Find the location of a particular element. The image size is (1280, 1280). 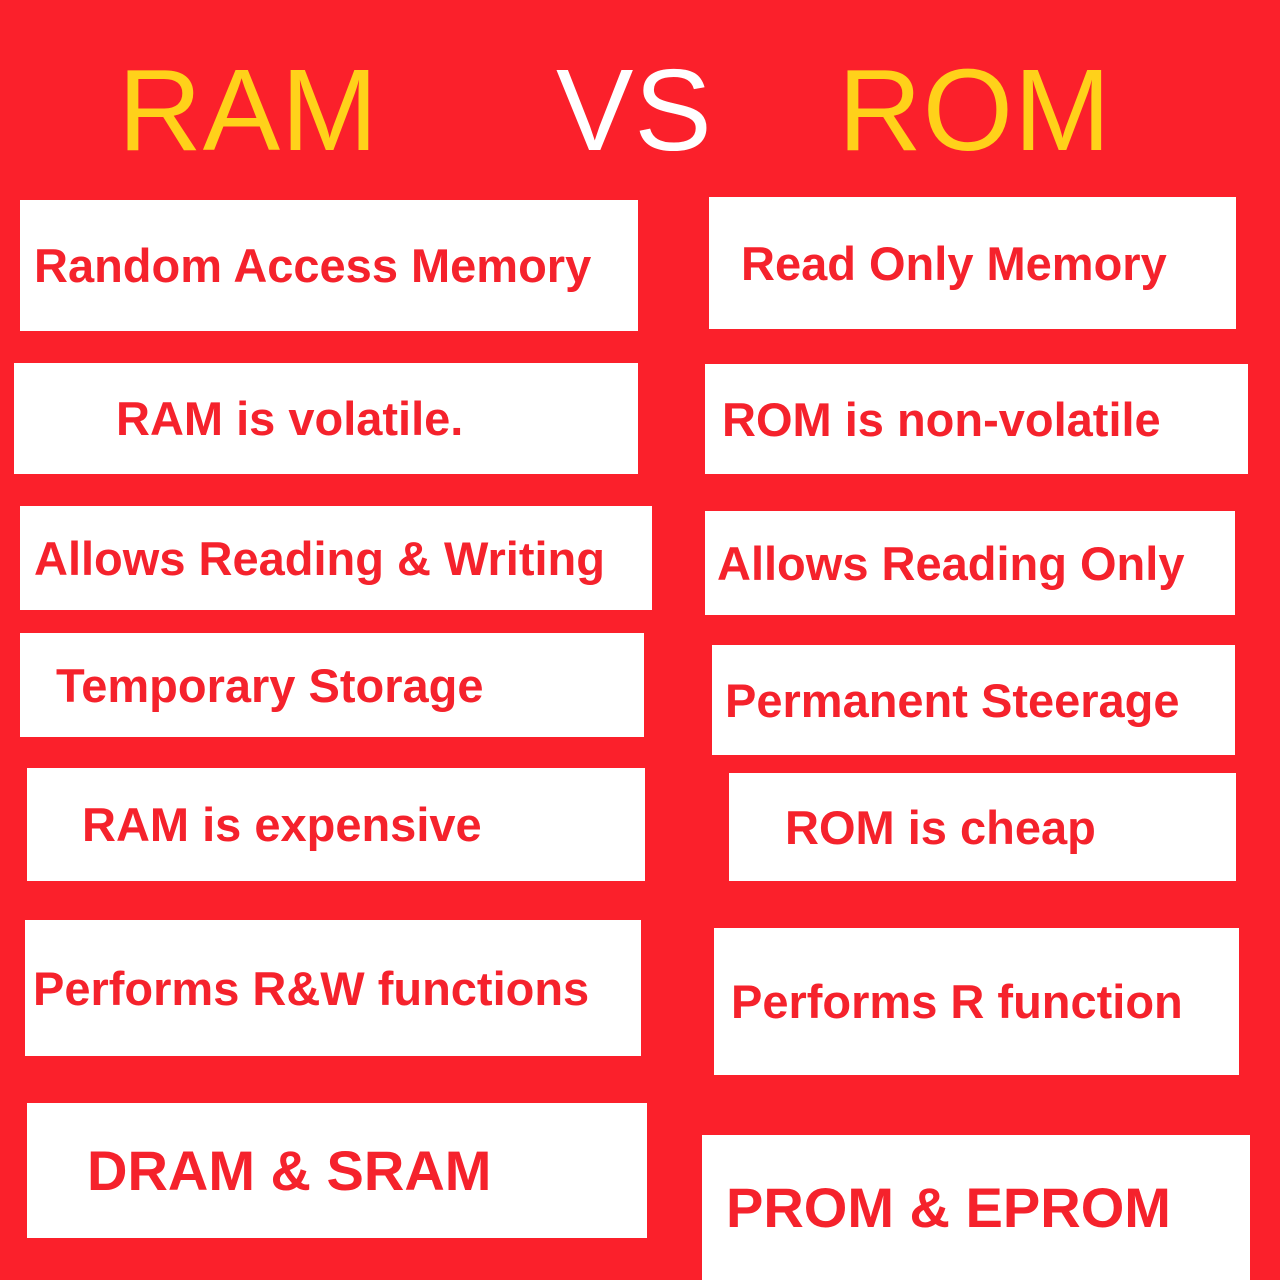

ram-card-6: Performs R&W functions is located at coordinates (333, 988).